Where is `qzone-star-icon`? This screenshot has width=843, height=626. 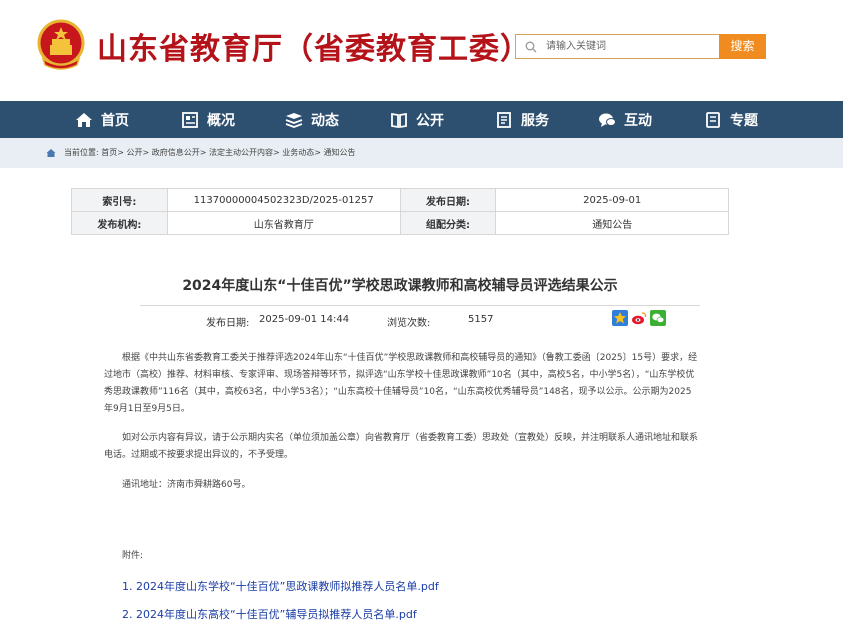
qzone-star-icon is located at coordinates (620, 318).